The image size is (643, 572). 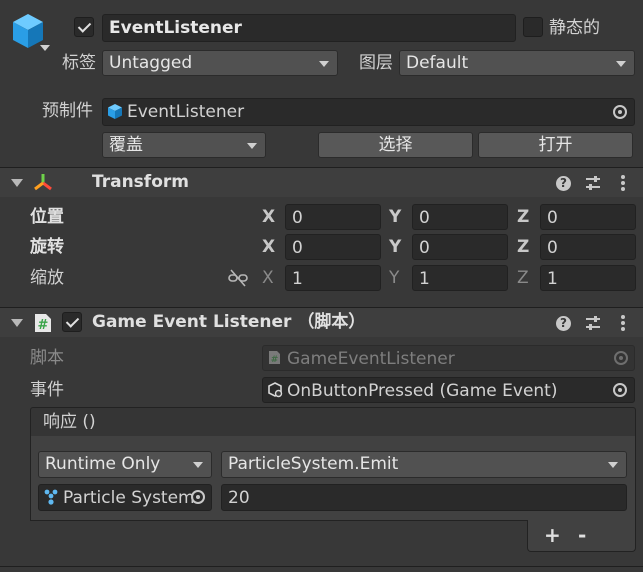 What do you see at coordinates (47, 390) in the screenshot?
I see `event-label: 事件` at bounding box center [47, 390].